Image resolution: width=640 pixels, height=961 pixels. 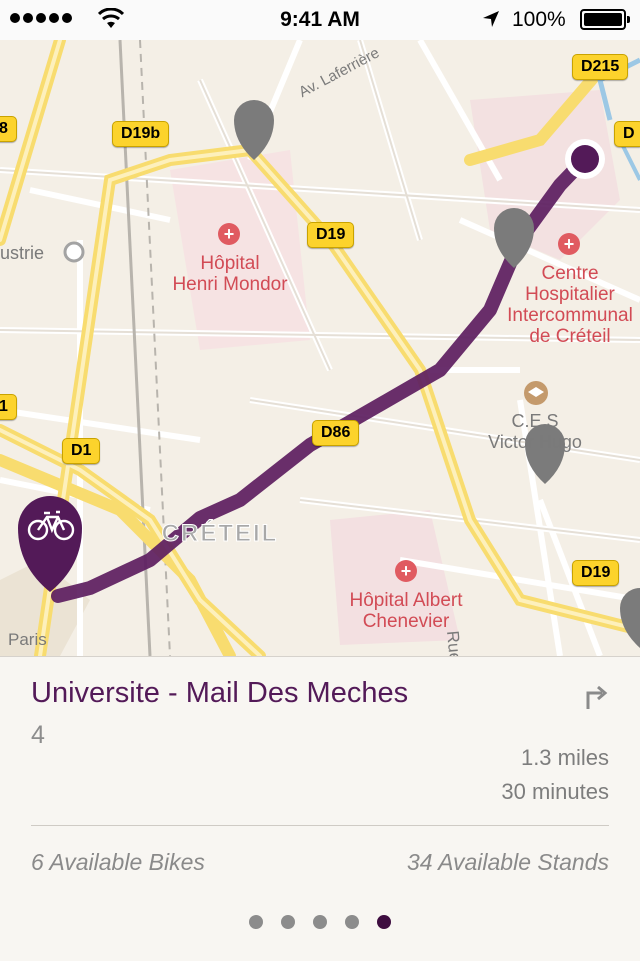 I want to click on page-indicator, so click(x=320, y=922).